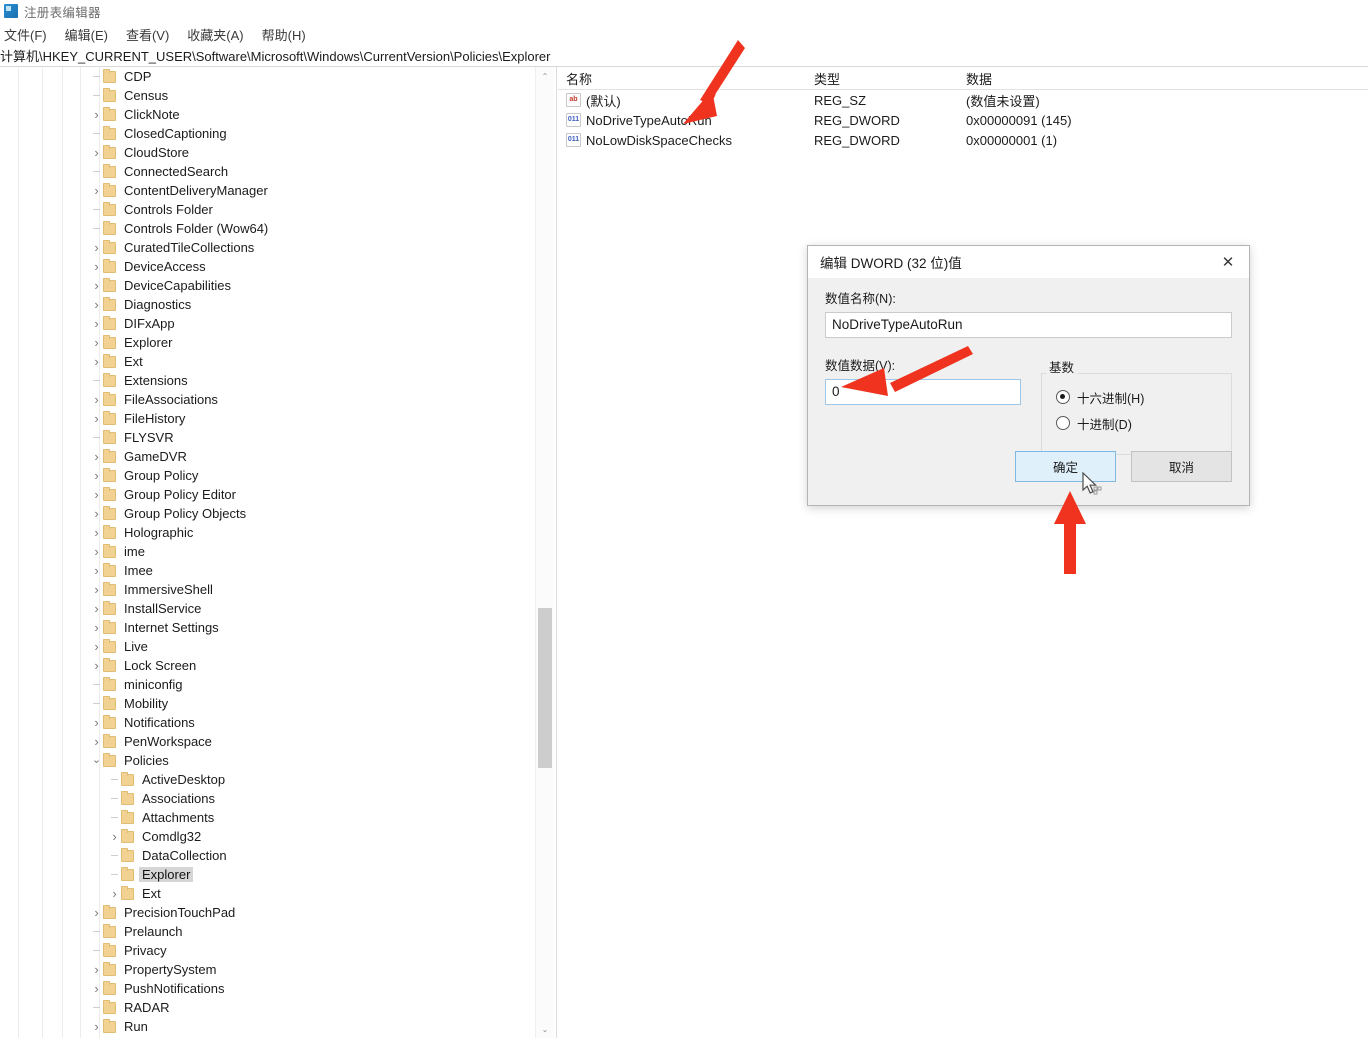 Image resolution: width=1368 pixels, height=1038 pixels. What do you see at coordinates (265, 874) in the screenshot?
I see `tree-node: Explorer` at bounding box center [265, 874].